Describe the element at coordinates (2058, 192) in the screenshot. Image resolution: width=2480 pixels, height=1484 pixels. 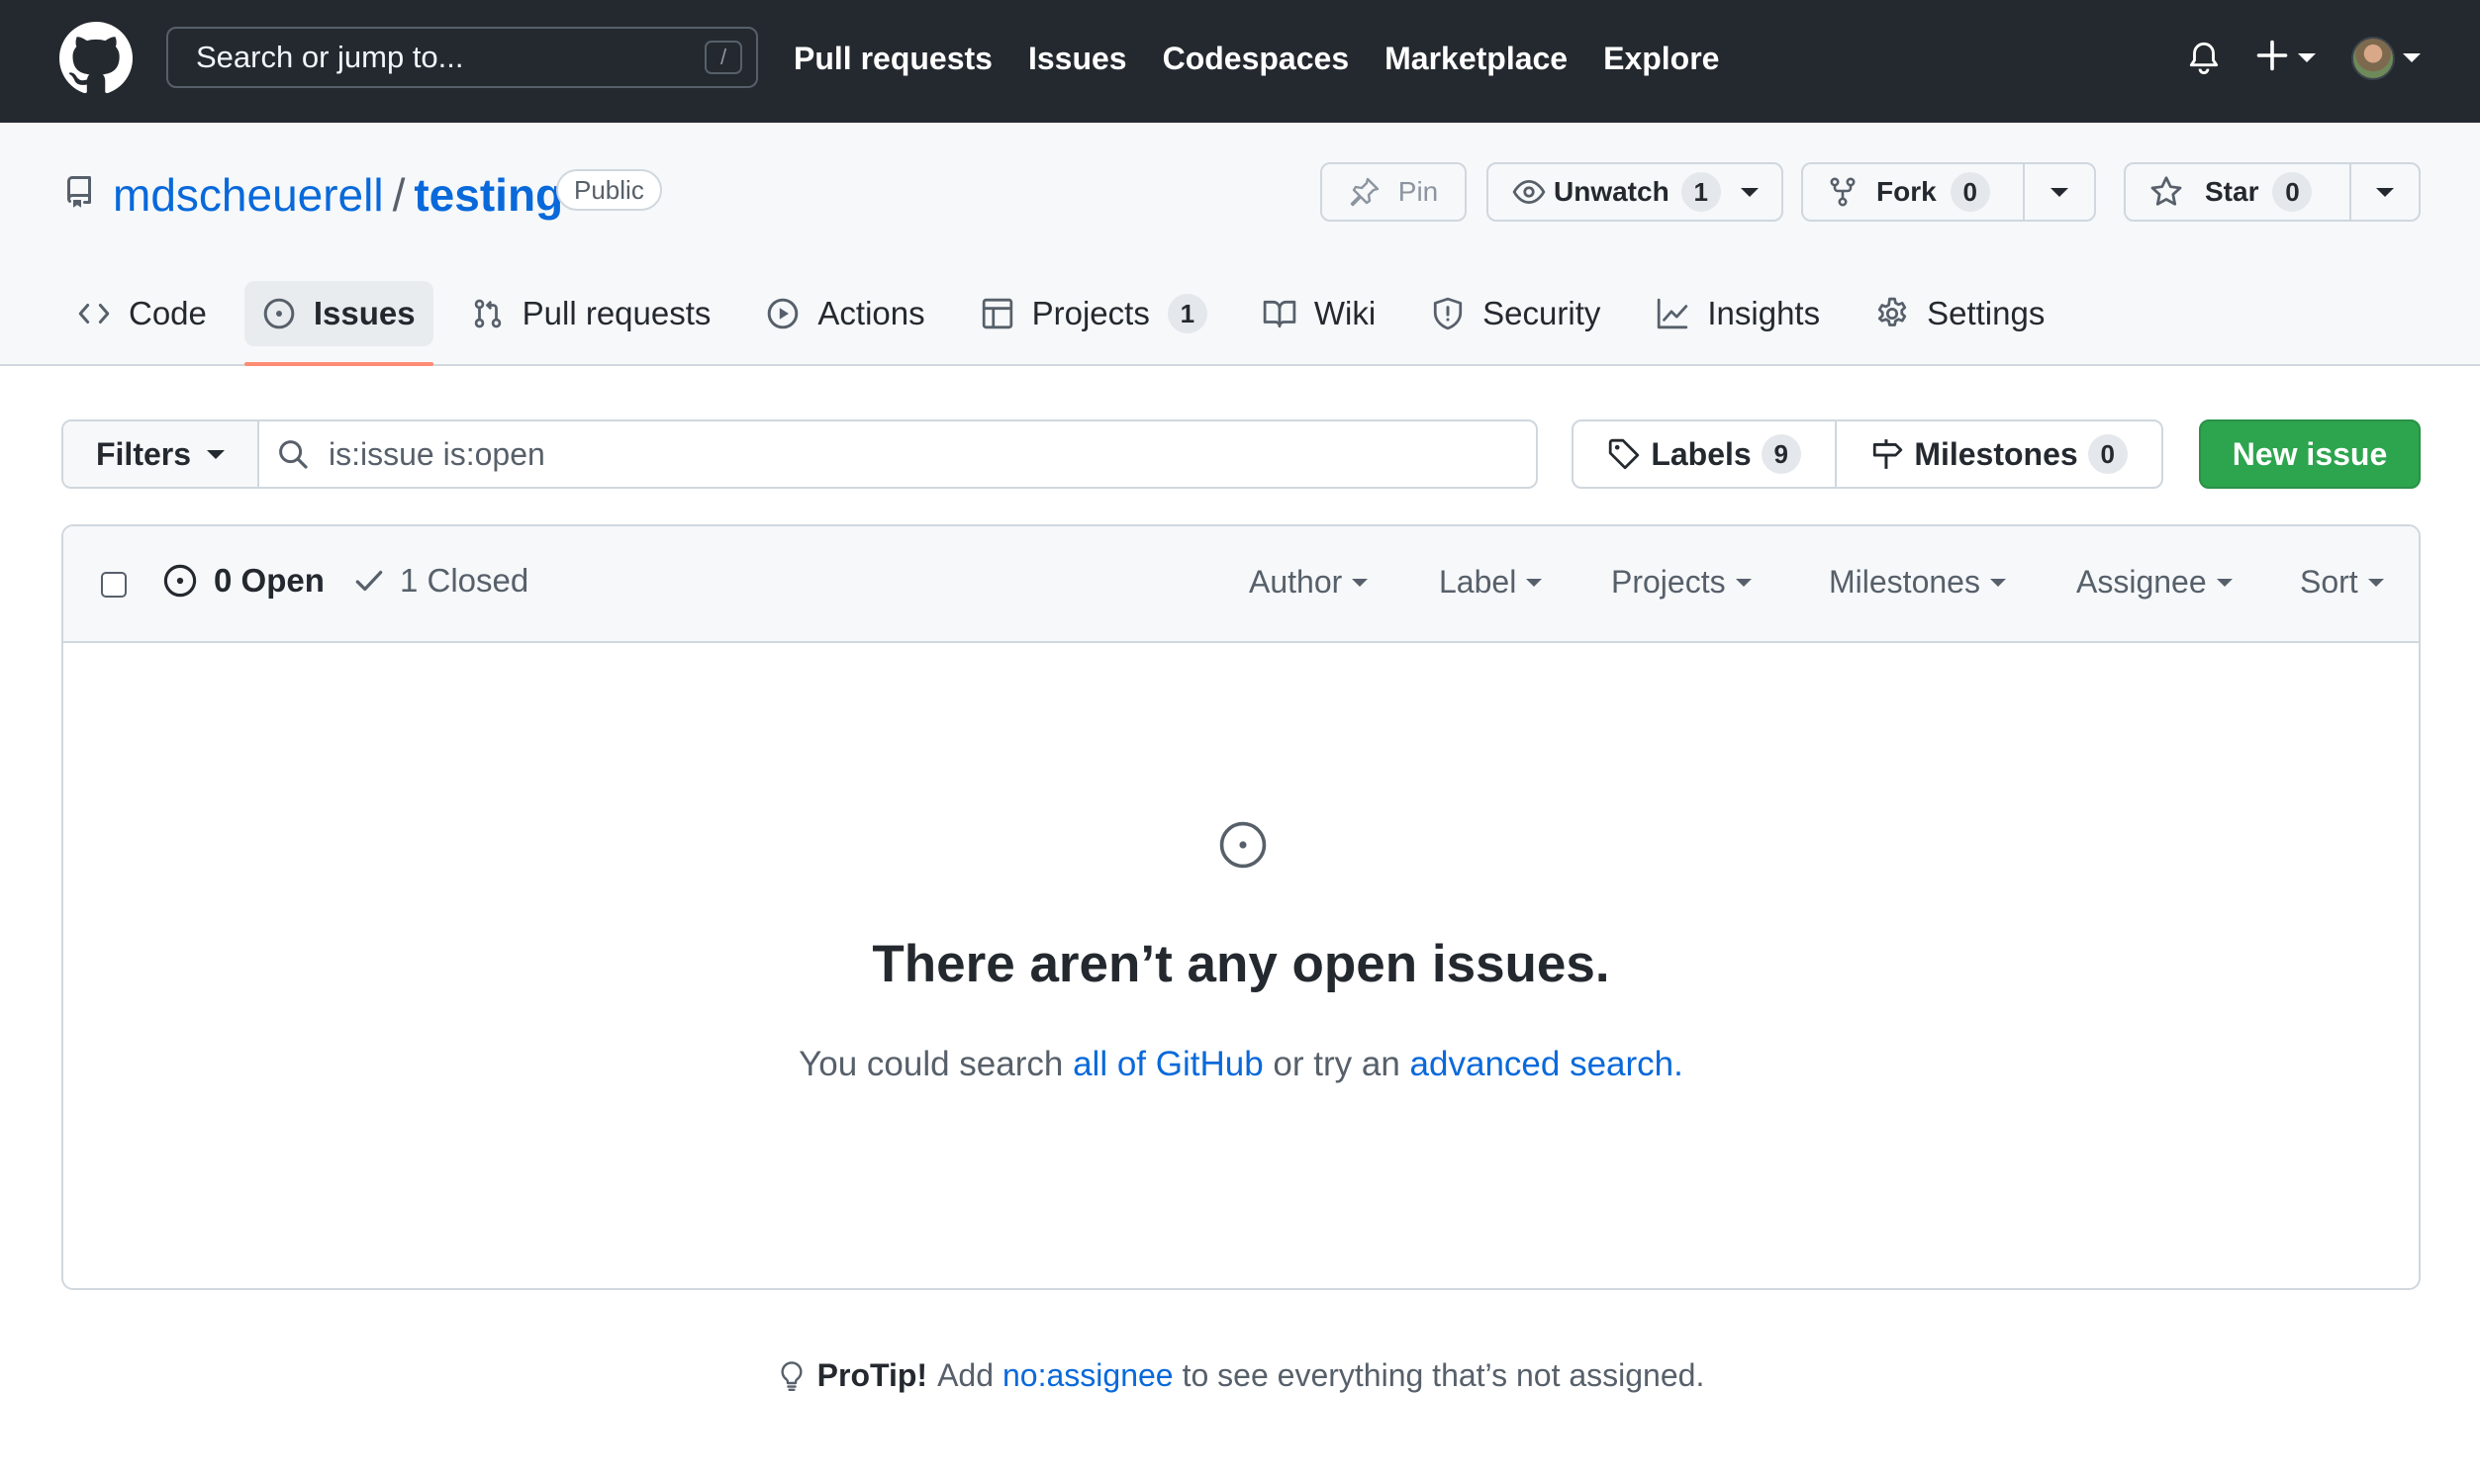
I see `fork-dropdown` at that location.